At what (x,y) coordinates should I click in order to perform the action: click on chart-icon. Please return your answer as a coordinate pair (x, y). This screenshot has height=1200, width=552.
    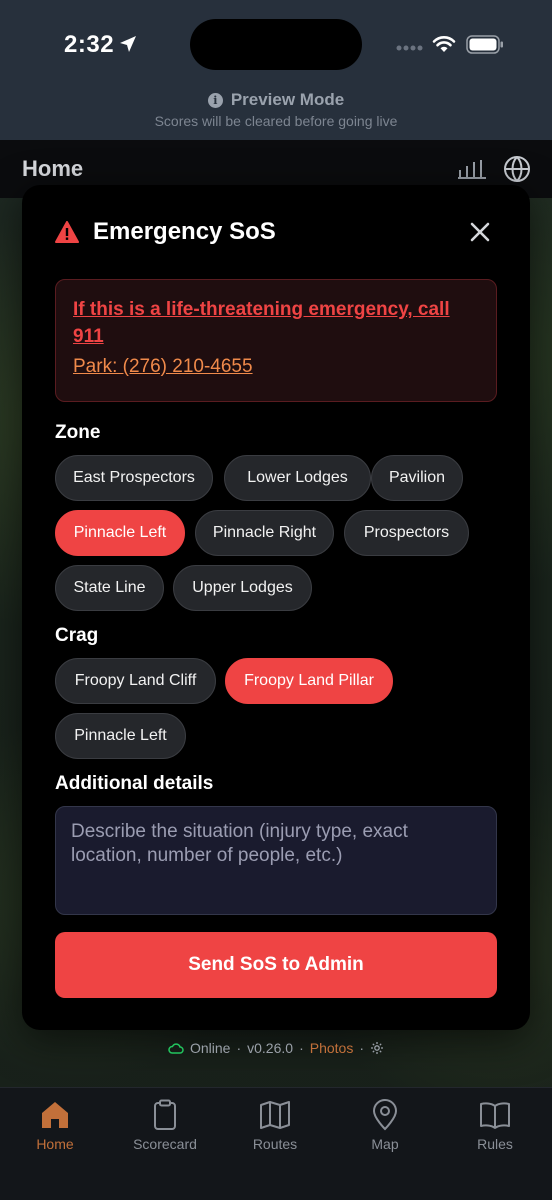
    Looking at the image, I should click on (472, 169).